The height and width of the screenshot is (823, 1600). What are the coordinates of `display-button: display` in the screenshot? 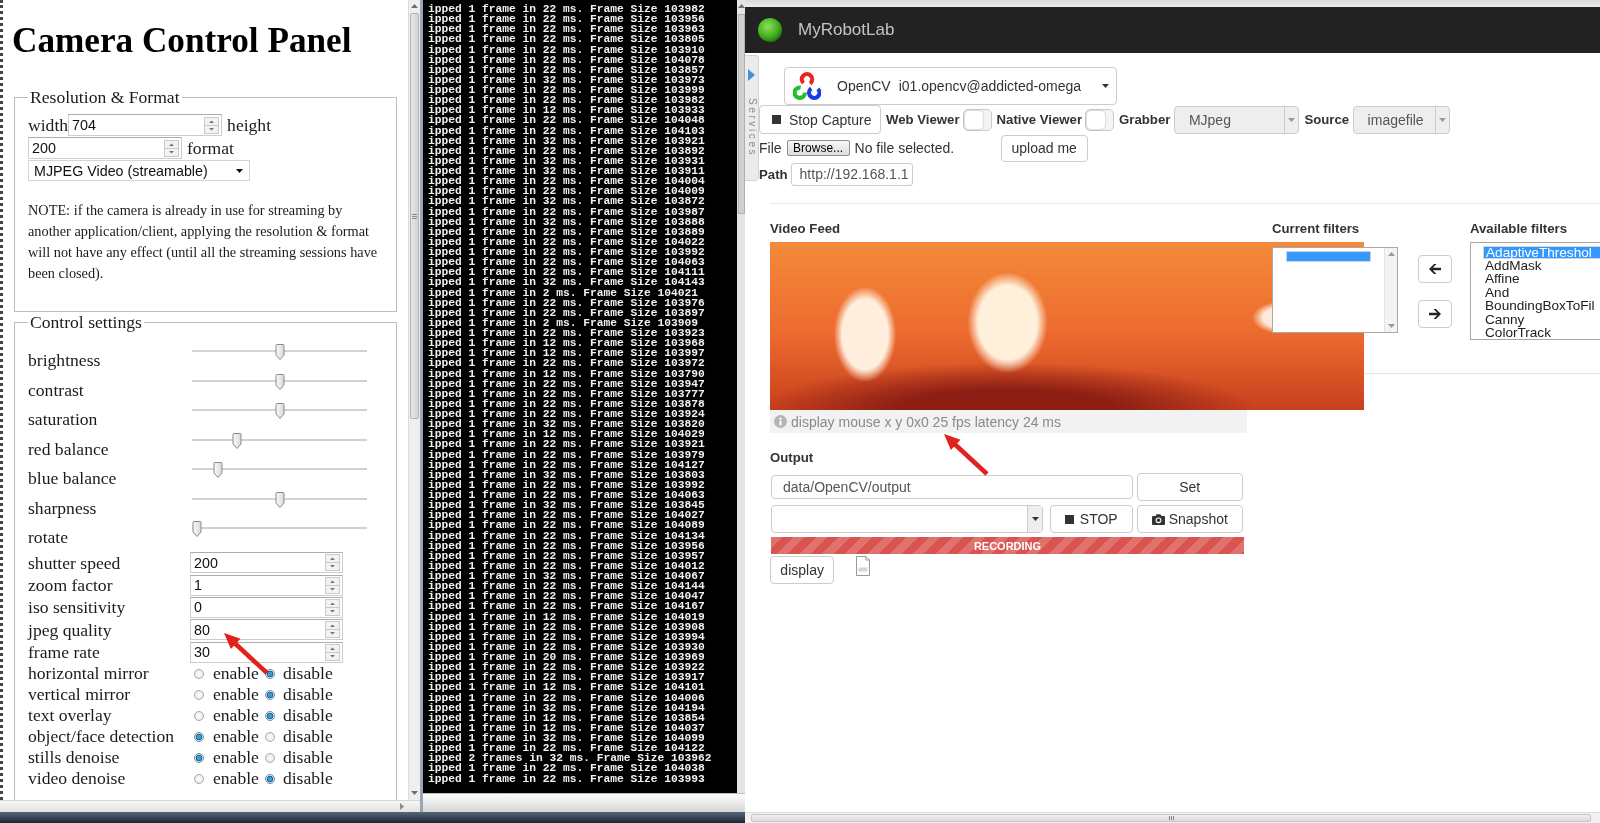 It's located at (802, 570).